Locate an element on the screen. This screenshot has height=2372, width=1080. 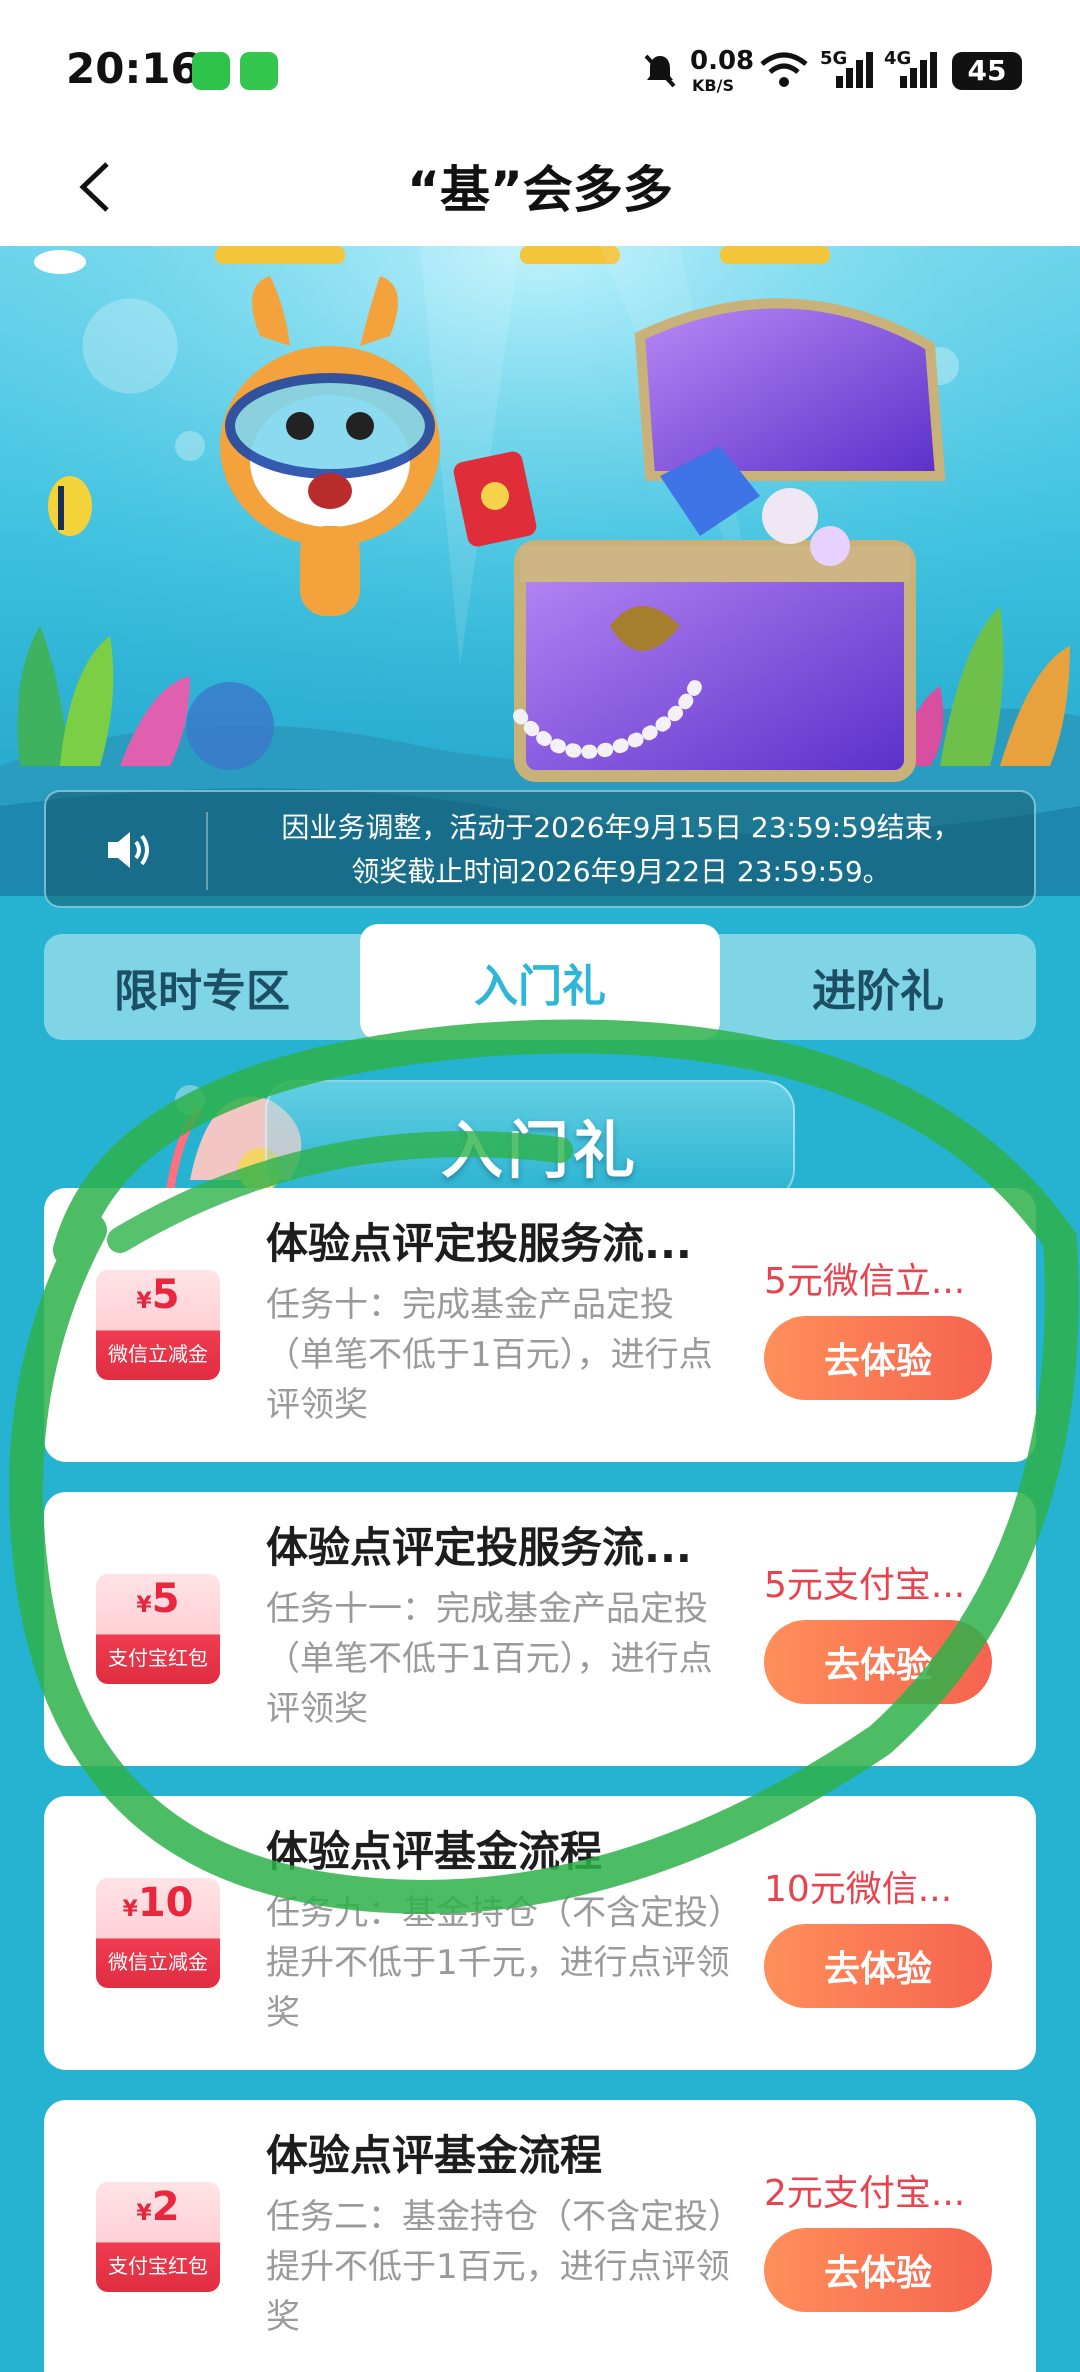
page-title: “基”会多多 is located at coordinates (540, 190).